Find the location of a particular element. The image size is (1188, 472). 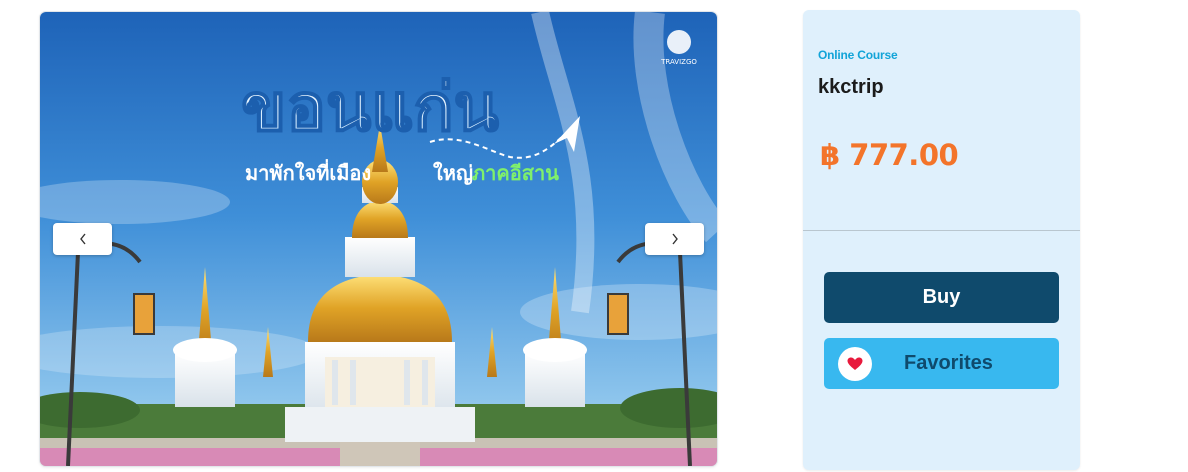

slide-headline: ขอนแก่น is located at coordinates (370, 107).